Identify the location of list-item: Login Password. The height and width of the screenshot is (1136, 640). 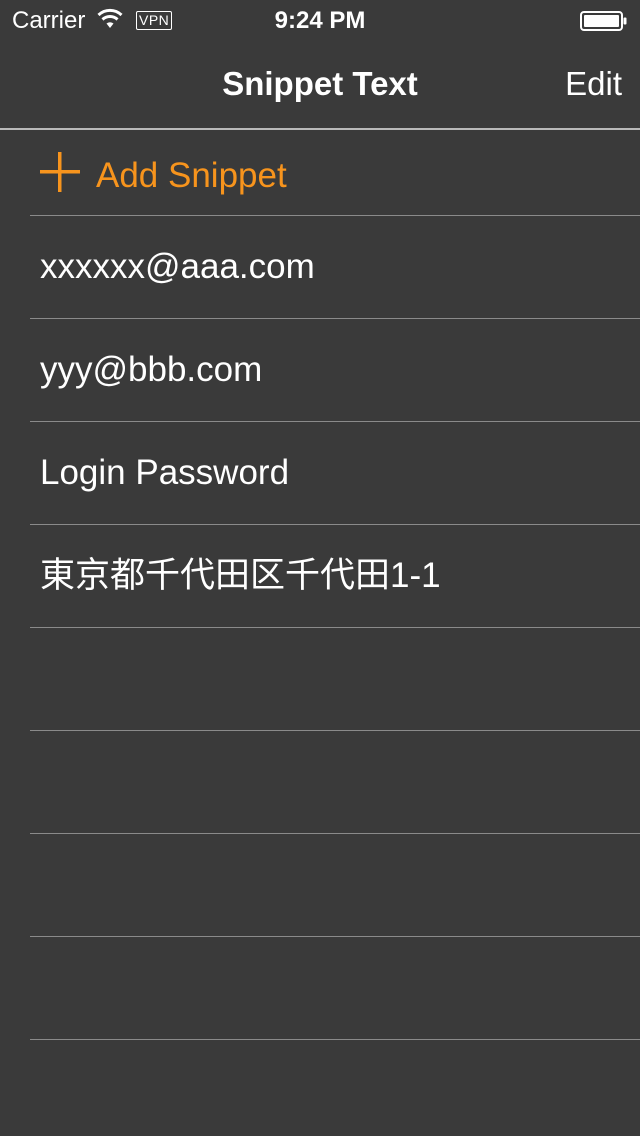
(335, 473).